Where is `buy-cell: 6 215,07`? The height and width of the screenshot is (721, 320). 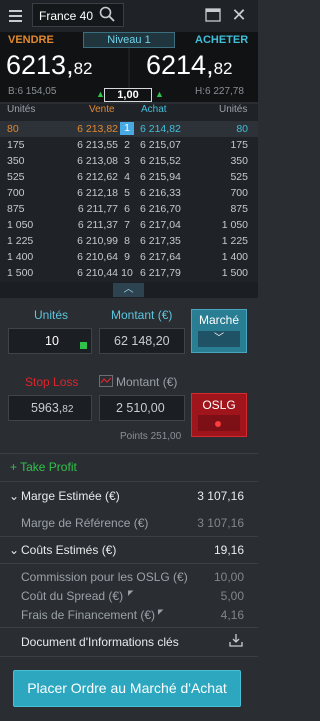
buy-cell: 6 215,07 is located at coordinates (160, 145).